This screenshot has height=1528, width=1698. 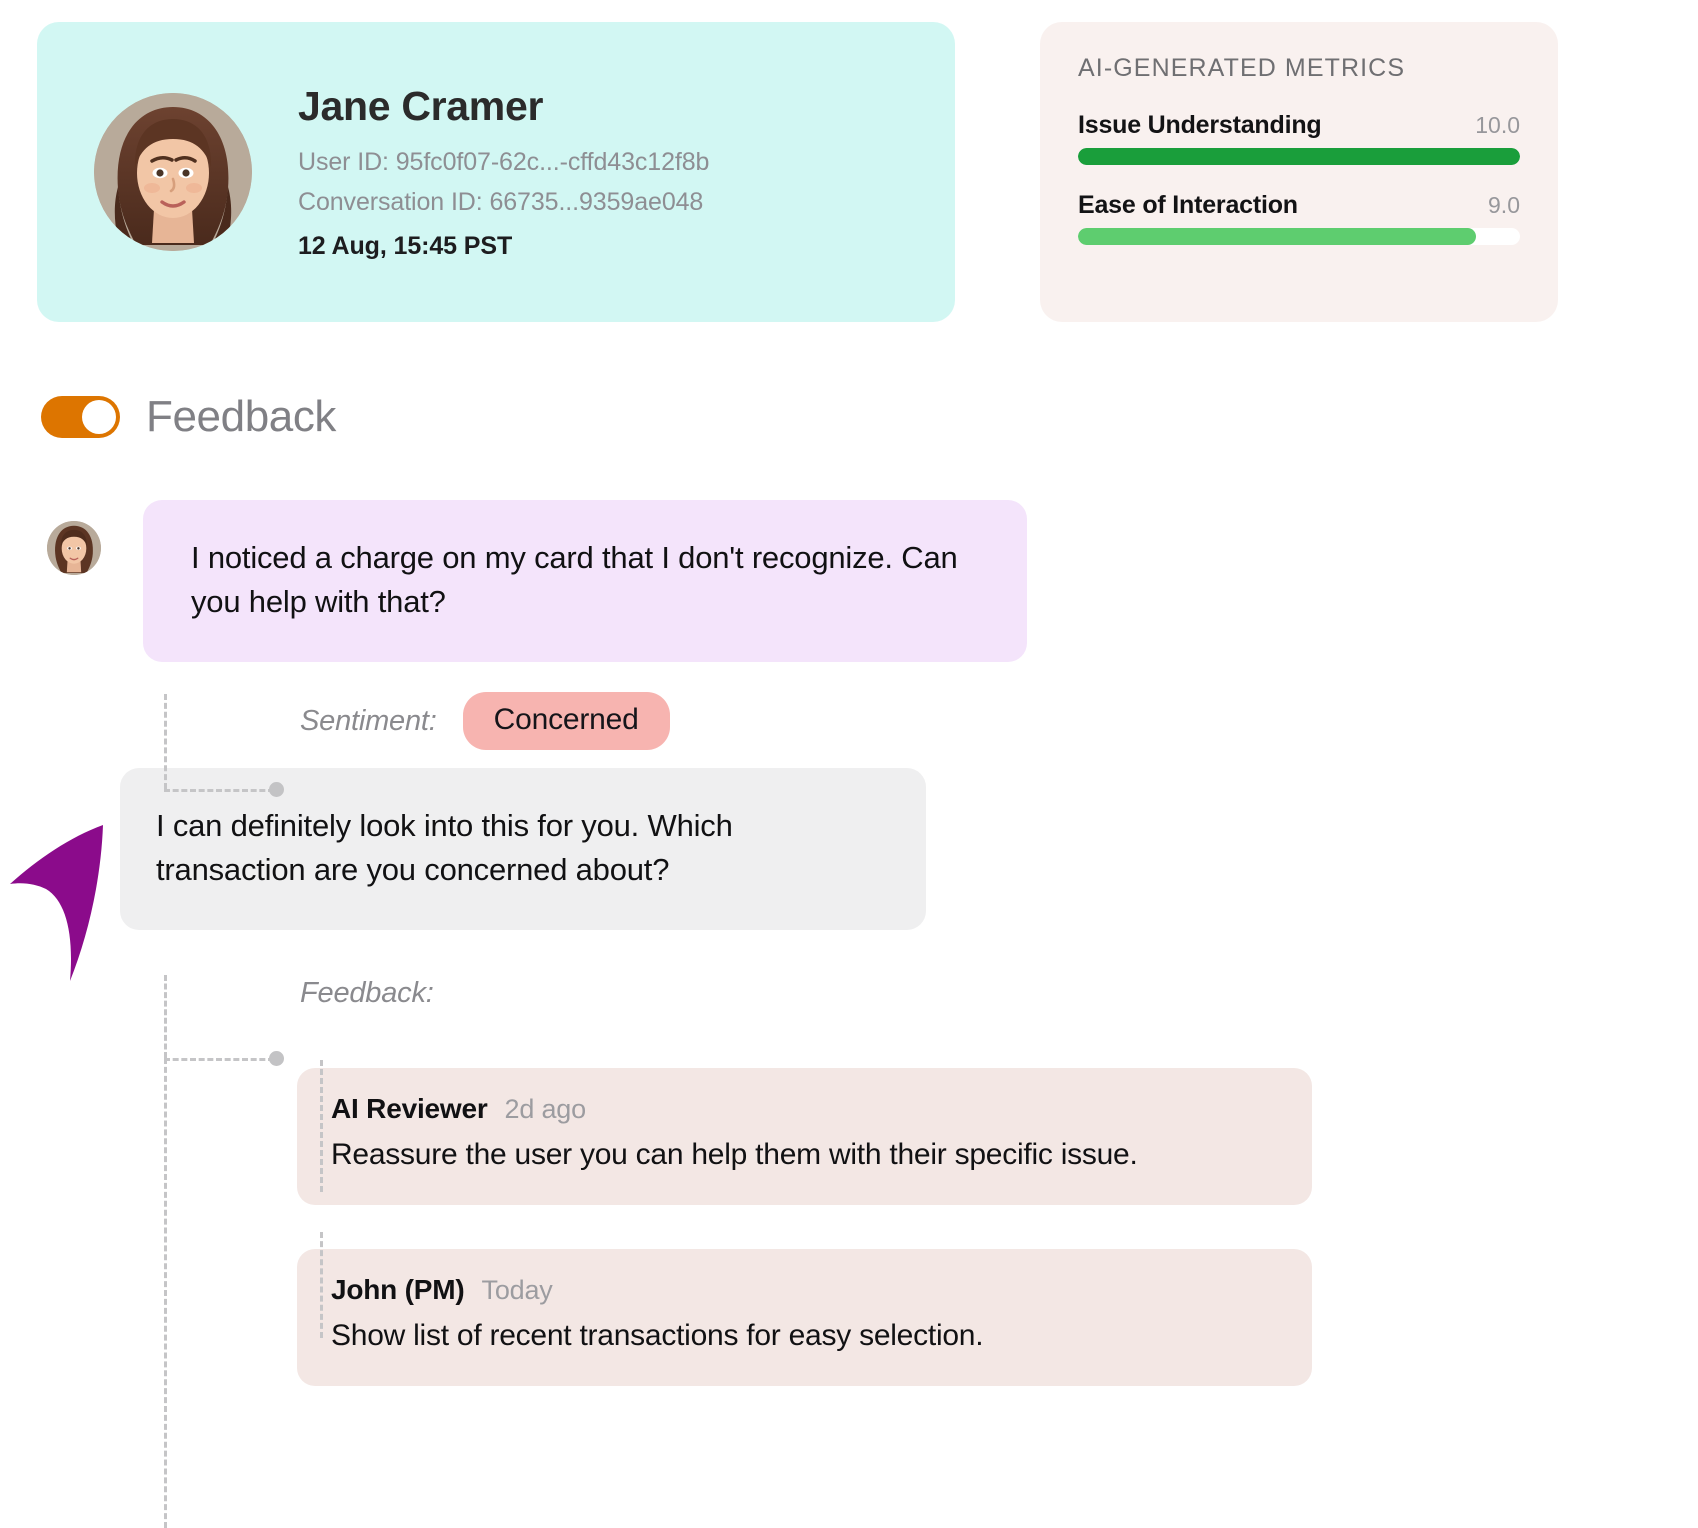 What do you see at coordinates (501, 202) in the screenshot?
I see `conversation-id: Conversation ID: 66735...9359ae048` at bounding box center [501, 202].